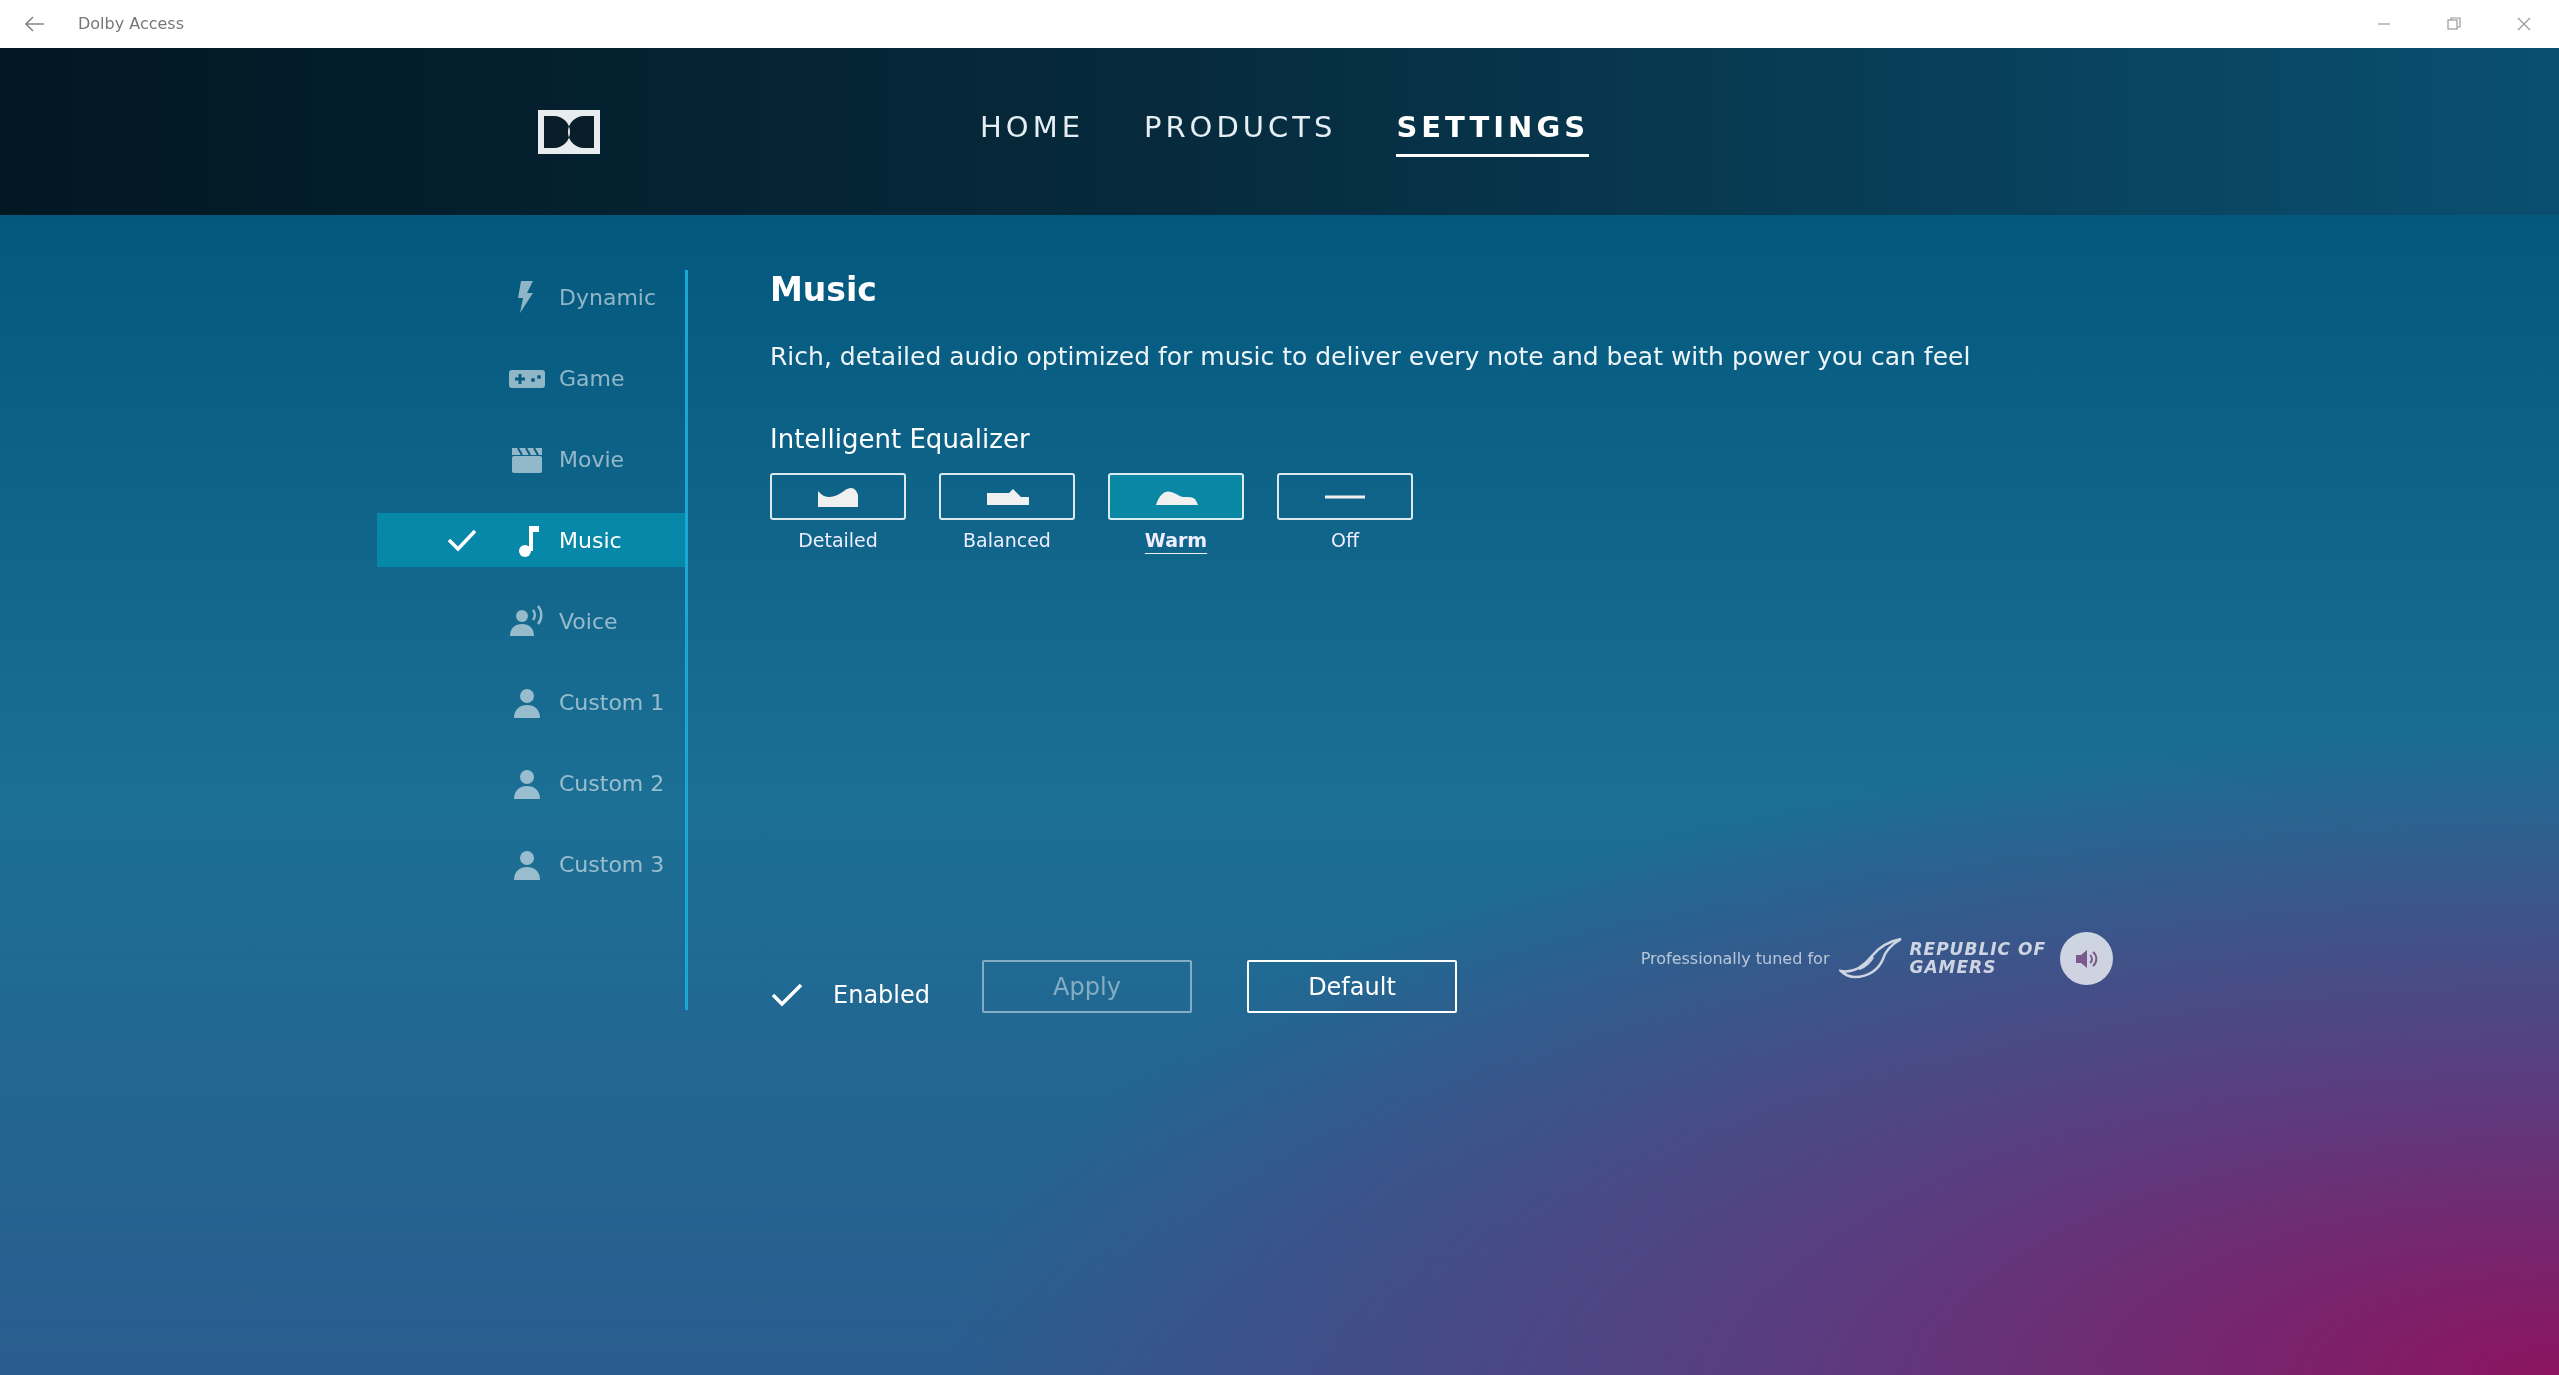  What do you see at coordinates (531, 378) in the screenshot?
I see `sidebar-item: Game` at bounding box center [531, 378].